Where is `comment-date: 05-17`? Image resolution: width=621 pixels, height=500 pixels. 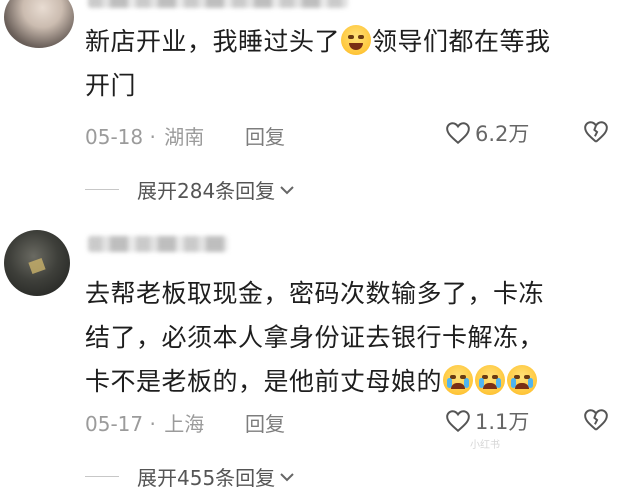
comment-date: 05-17 is located at coordinates (114, 424).